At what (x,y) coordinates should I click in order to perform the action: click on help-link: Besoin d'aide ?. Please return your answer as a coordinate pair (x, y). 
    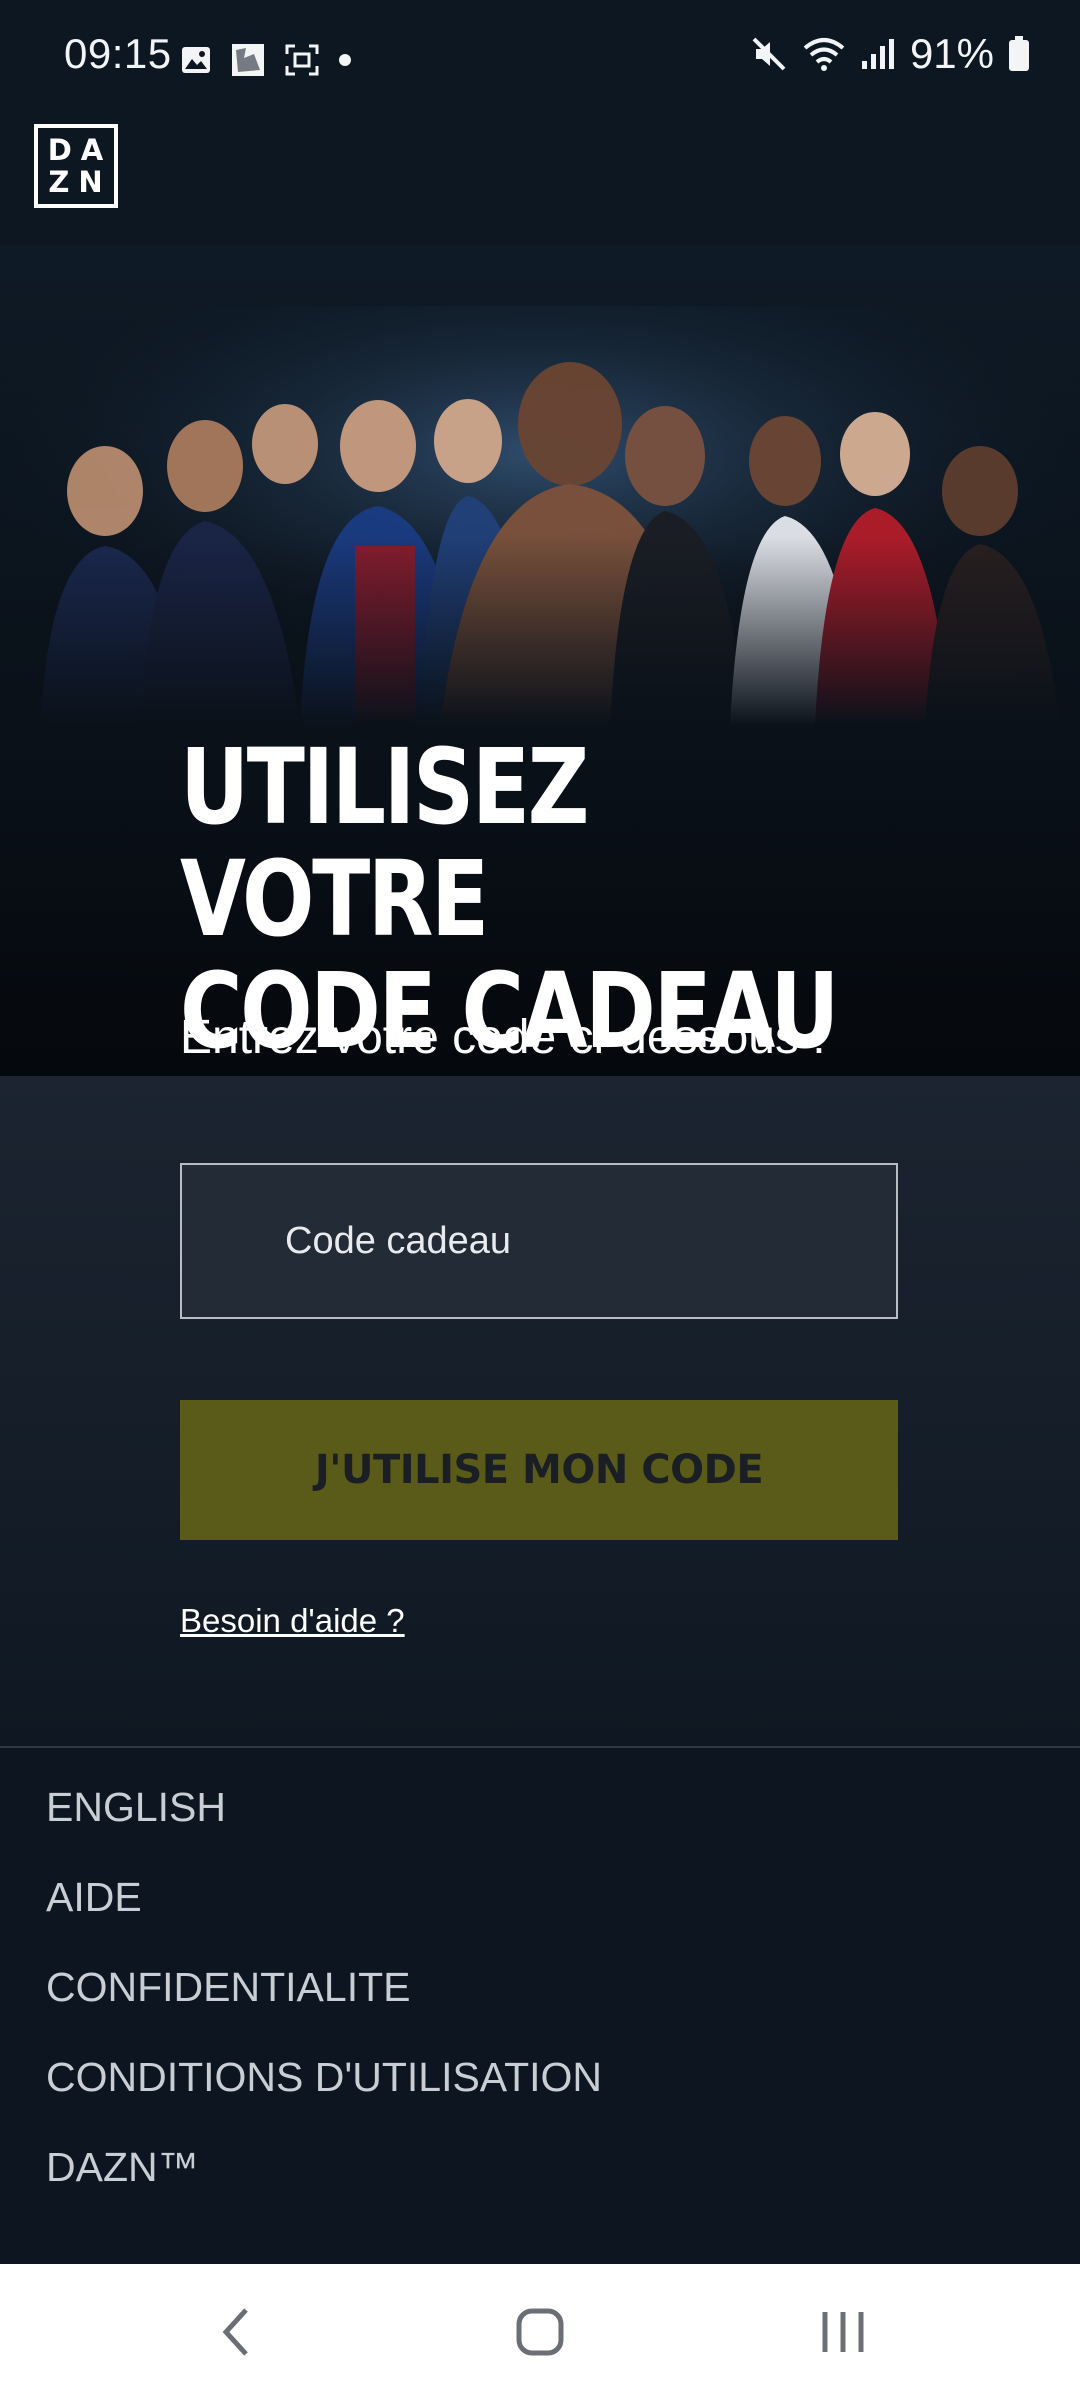
    Looking at the image, I should click on (292, 1621).